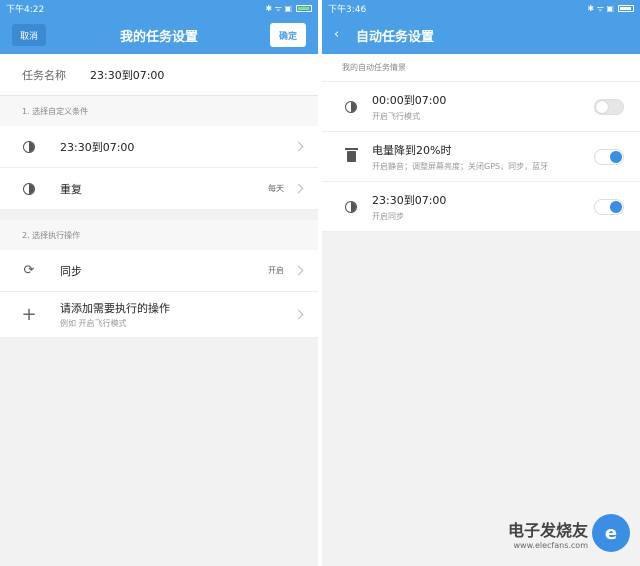 Image resolution: width=640 pixels, height=566 pixels. Describe the element at coordinates (341, 35) in the screenshot. I see `back-arrow-icon: ‹` at that location.